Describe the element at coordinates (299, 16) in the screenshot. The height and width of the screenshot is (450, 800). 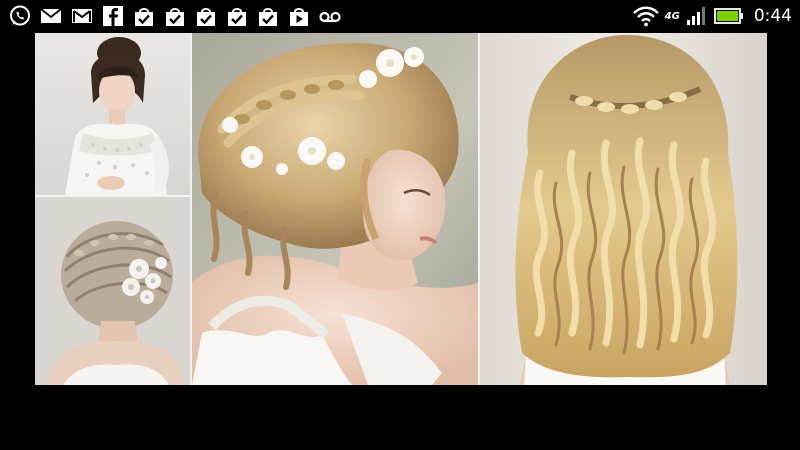
I see `play-store-icon` at that location.